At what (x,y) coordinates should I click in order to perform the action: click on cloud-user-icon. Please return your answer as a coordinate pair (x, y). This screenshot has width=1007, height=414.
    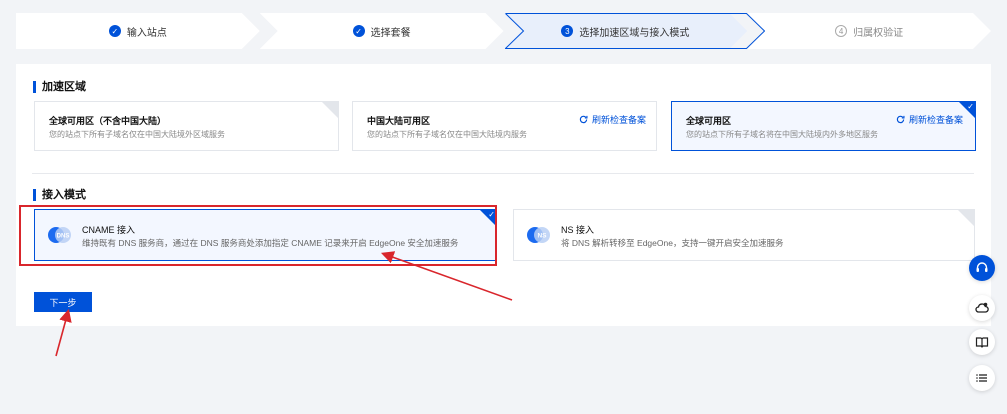
    Looking at the image, I should click on (982, 308).